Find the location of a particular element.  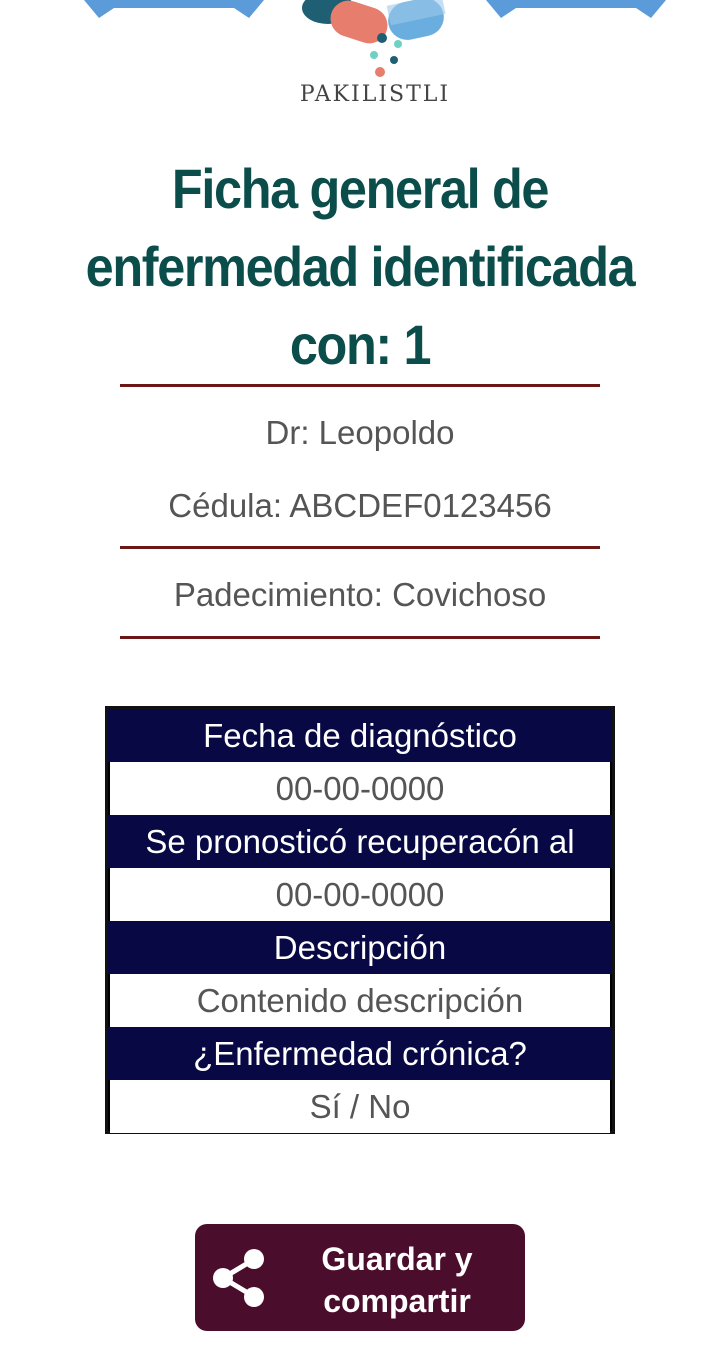

table-value-diagnosis-date: 00-00-0000 is located at coordinates (360, 788).